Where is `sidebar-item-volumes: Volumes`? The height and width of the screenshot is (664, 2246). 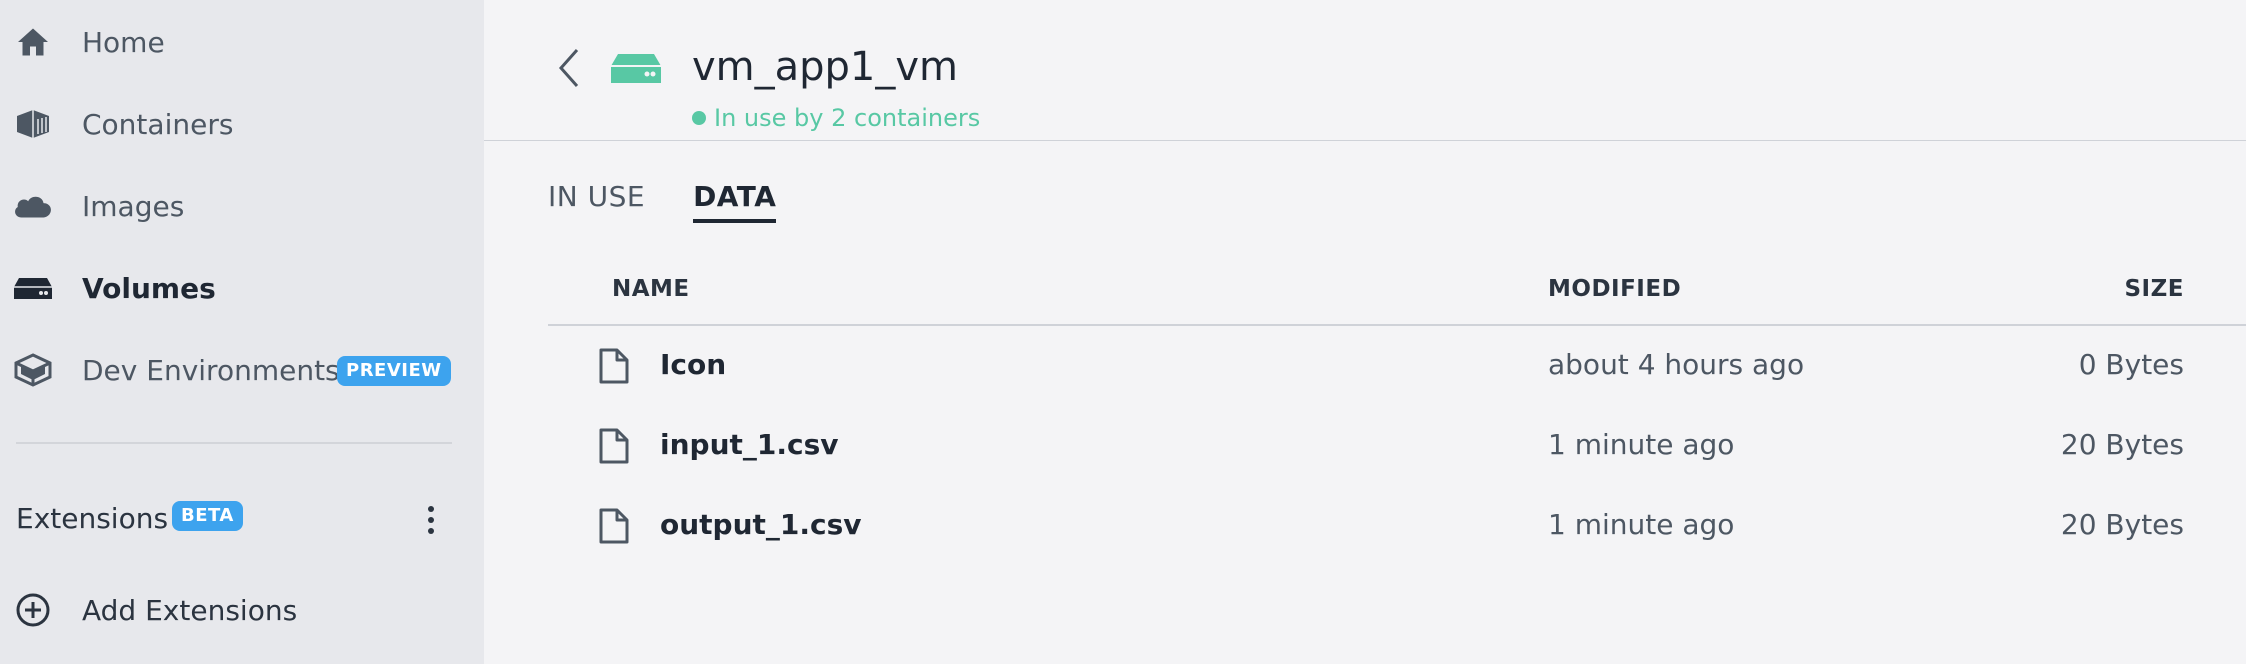 sidebar-item-volumes: Volumes is located at coordinates (242, 288).